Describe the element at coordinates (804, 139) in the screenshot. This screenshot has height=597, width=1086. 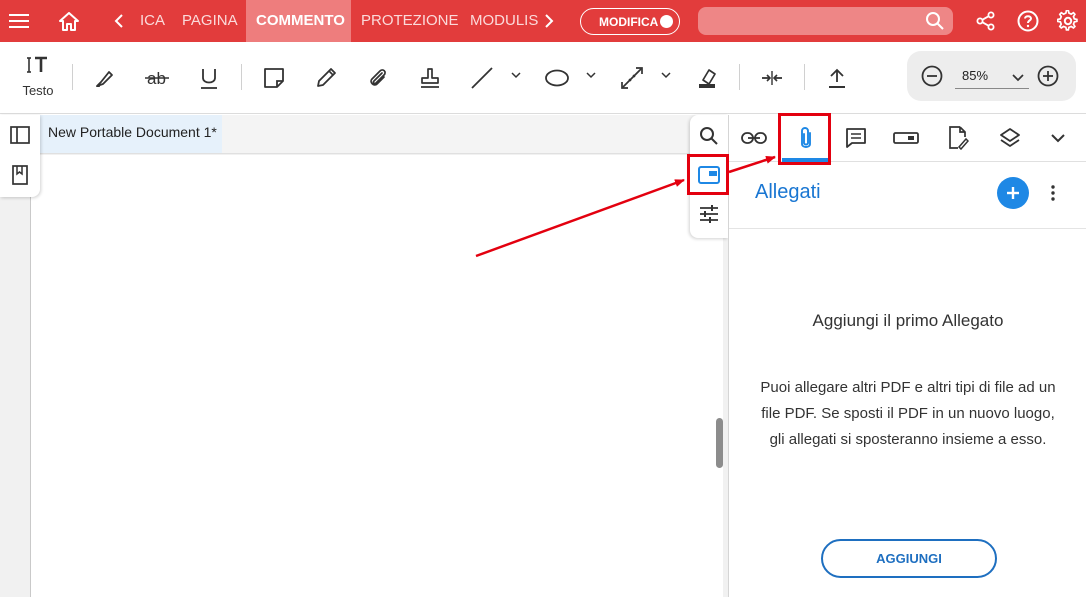
I see `highlight-box-attachments-tab` at that location.